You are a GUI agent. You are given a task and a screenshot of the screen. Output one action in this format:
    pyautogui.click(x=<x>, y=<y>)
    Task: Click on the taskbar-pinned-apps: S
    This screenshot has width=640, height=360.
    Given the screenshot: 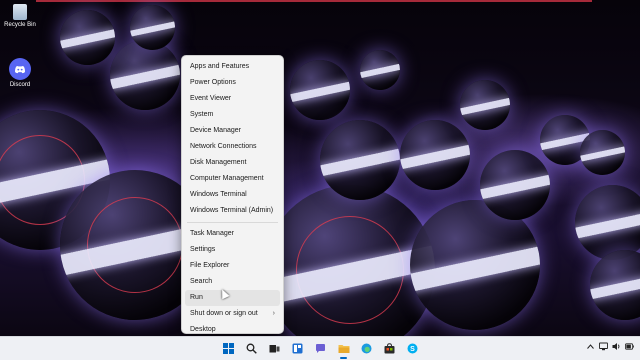 What is the action you would take?
    pyautogui.click(x=320, y=349)
    